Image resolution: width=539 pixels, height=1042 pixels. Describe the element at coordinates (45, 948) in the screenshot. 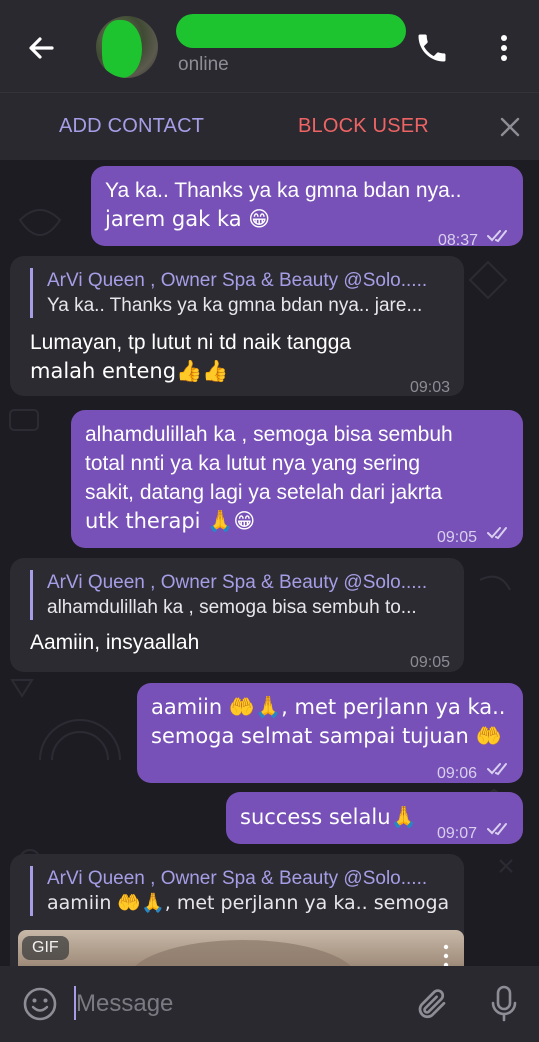

I see `gif-badge: GIF` at that location.